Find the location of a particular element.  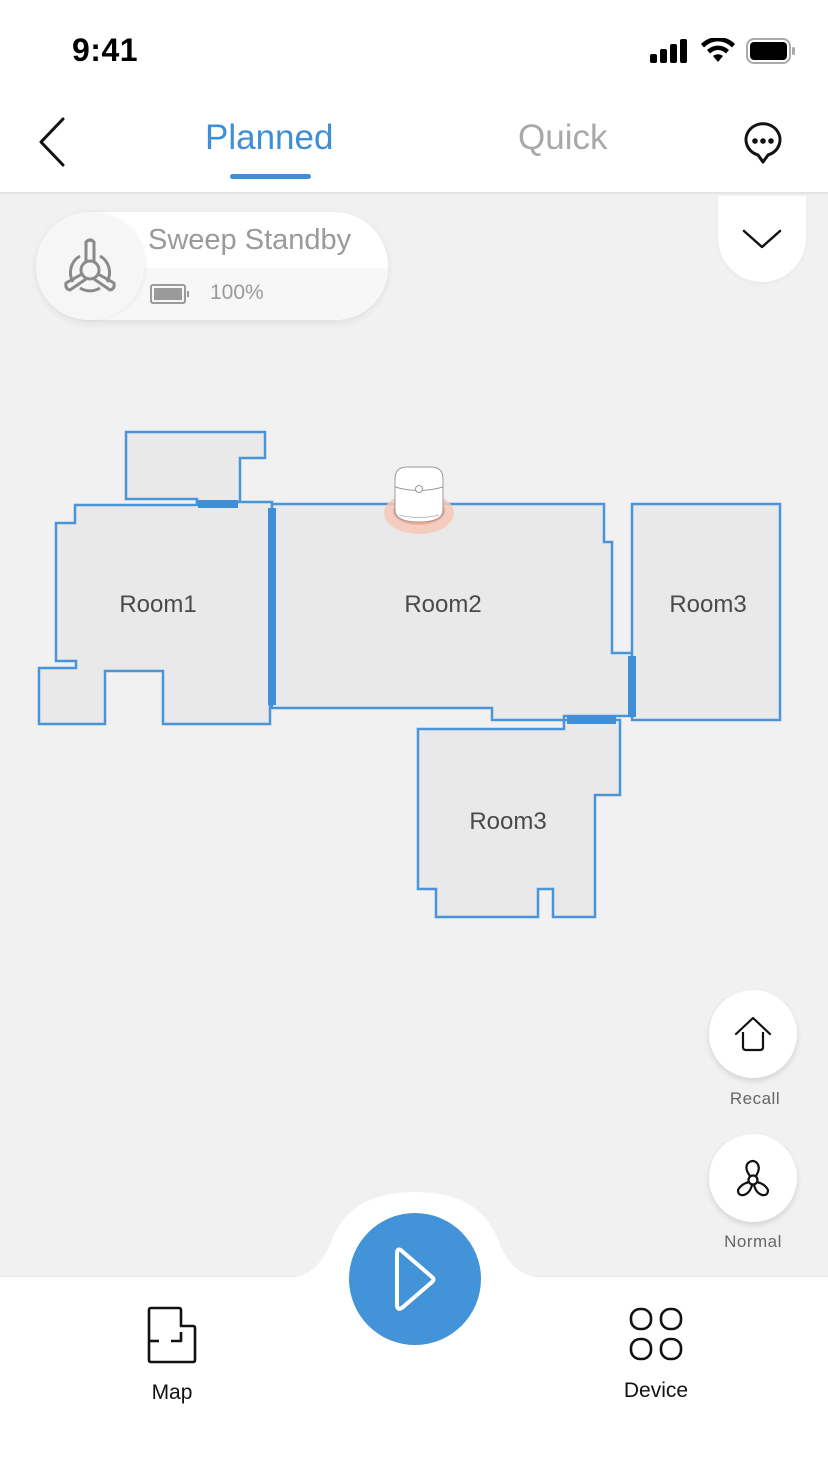

fan-icon is located at coordinates (753, 1178).